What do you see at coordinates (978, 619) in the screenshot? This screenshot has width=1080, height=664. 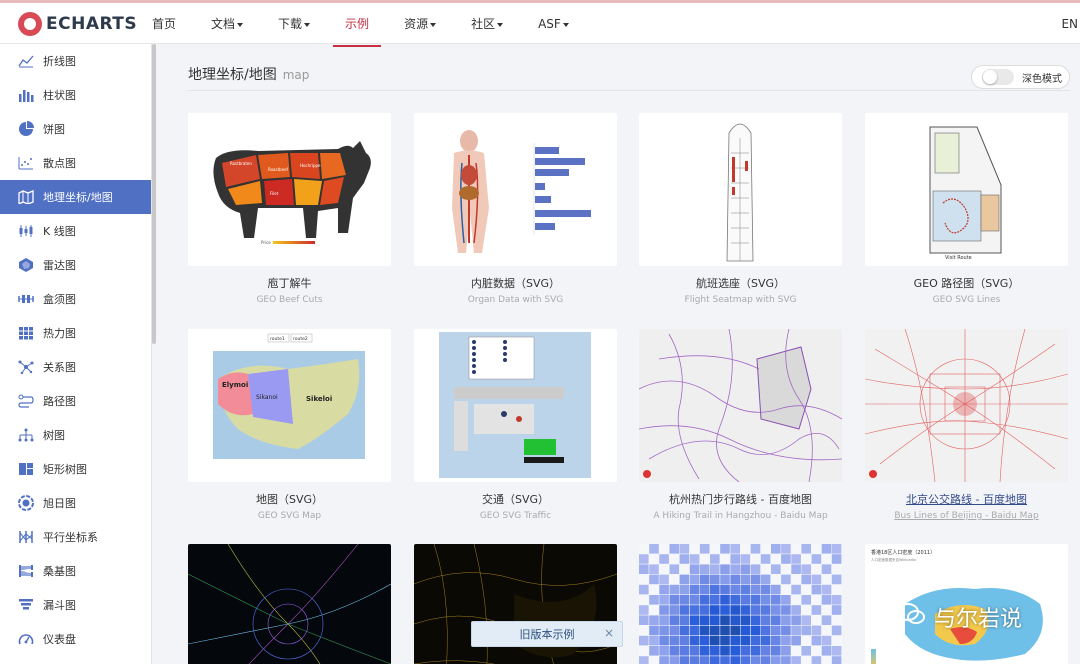 I see `watermark-text: 与尔岩说` at bounding box center [978, 619].